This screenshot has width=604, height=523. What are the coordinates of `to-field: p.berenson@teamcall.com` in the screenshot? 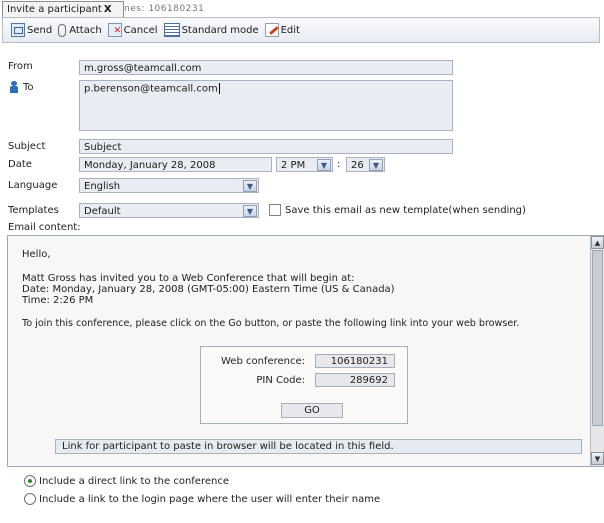 It's located at (266, 105).